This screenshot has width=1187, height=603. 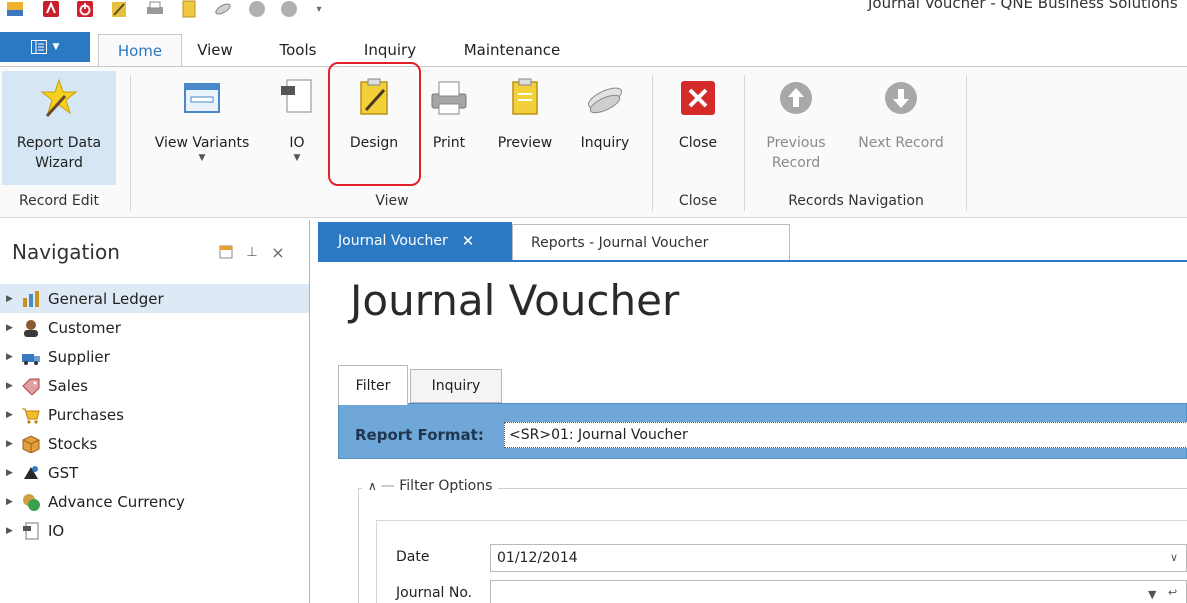 I want to click on close-icon, so click(x=698, y=98).